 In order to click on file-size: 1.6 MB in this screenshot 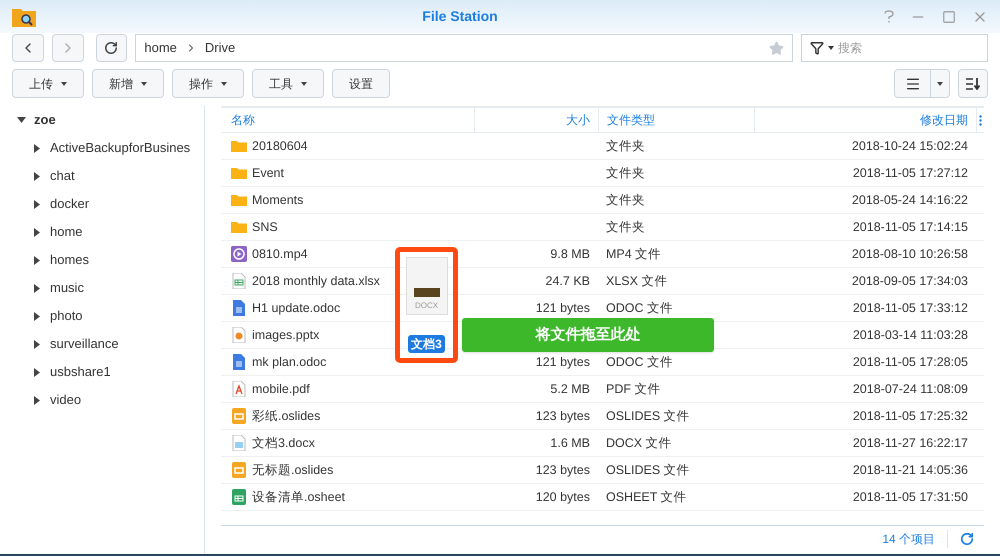, I will do `click(570, 443)`.